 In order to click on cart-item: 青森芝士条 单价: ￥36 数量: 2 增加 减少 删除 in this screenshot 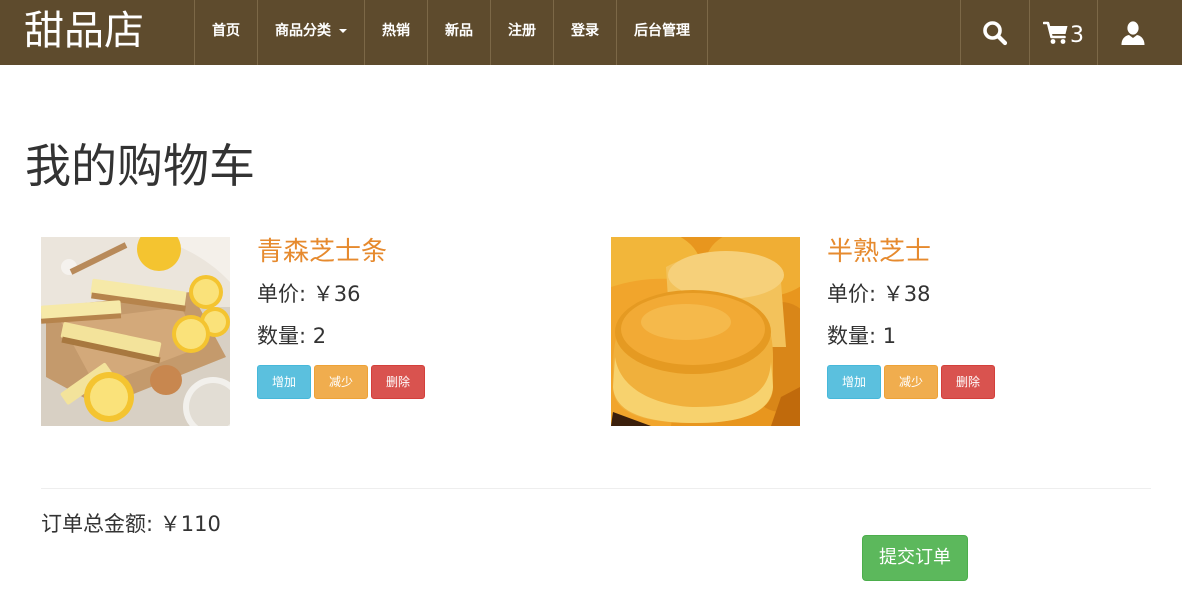, I will do `click(256, 332)`.